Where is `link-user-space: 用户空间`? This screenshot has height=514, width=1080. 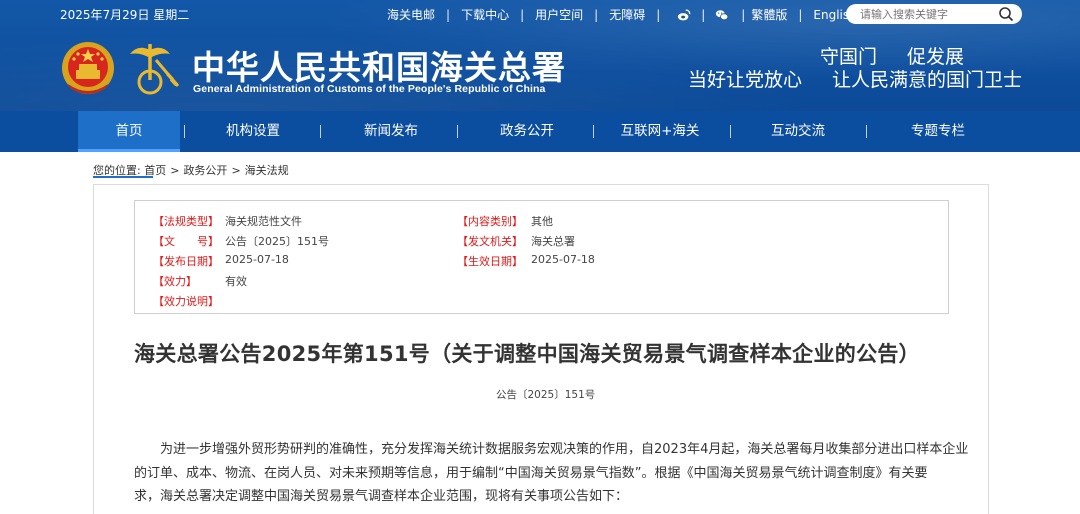 link-user-space: 用户空间 is located at coordinates (559, 14).